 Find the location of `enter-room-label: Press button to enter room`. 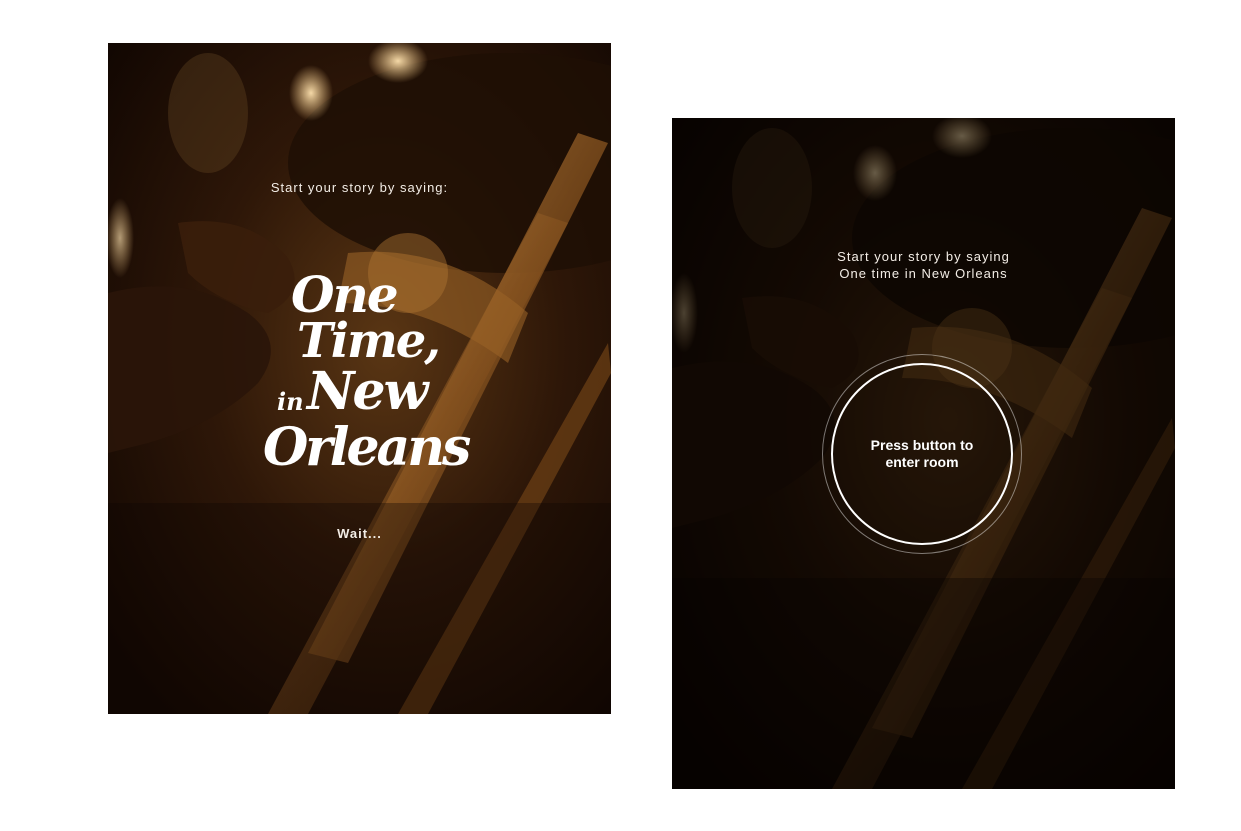

enter-room-label: Press button to enter room is located at coordinates (922, 453).